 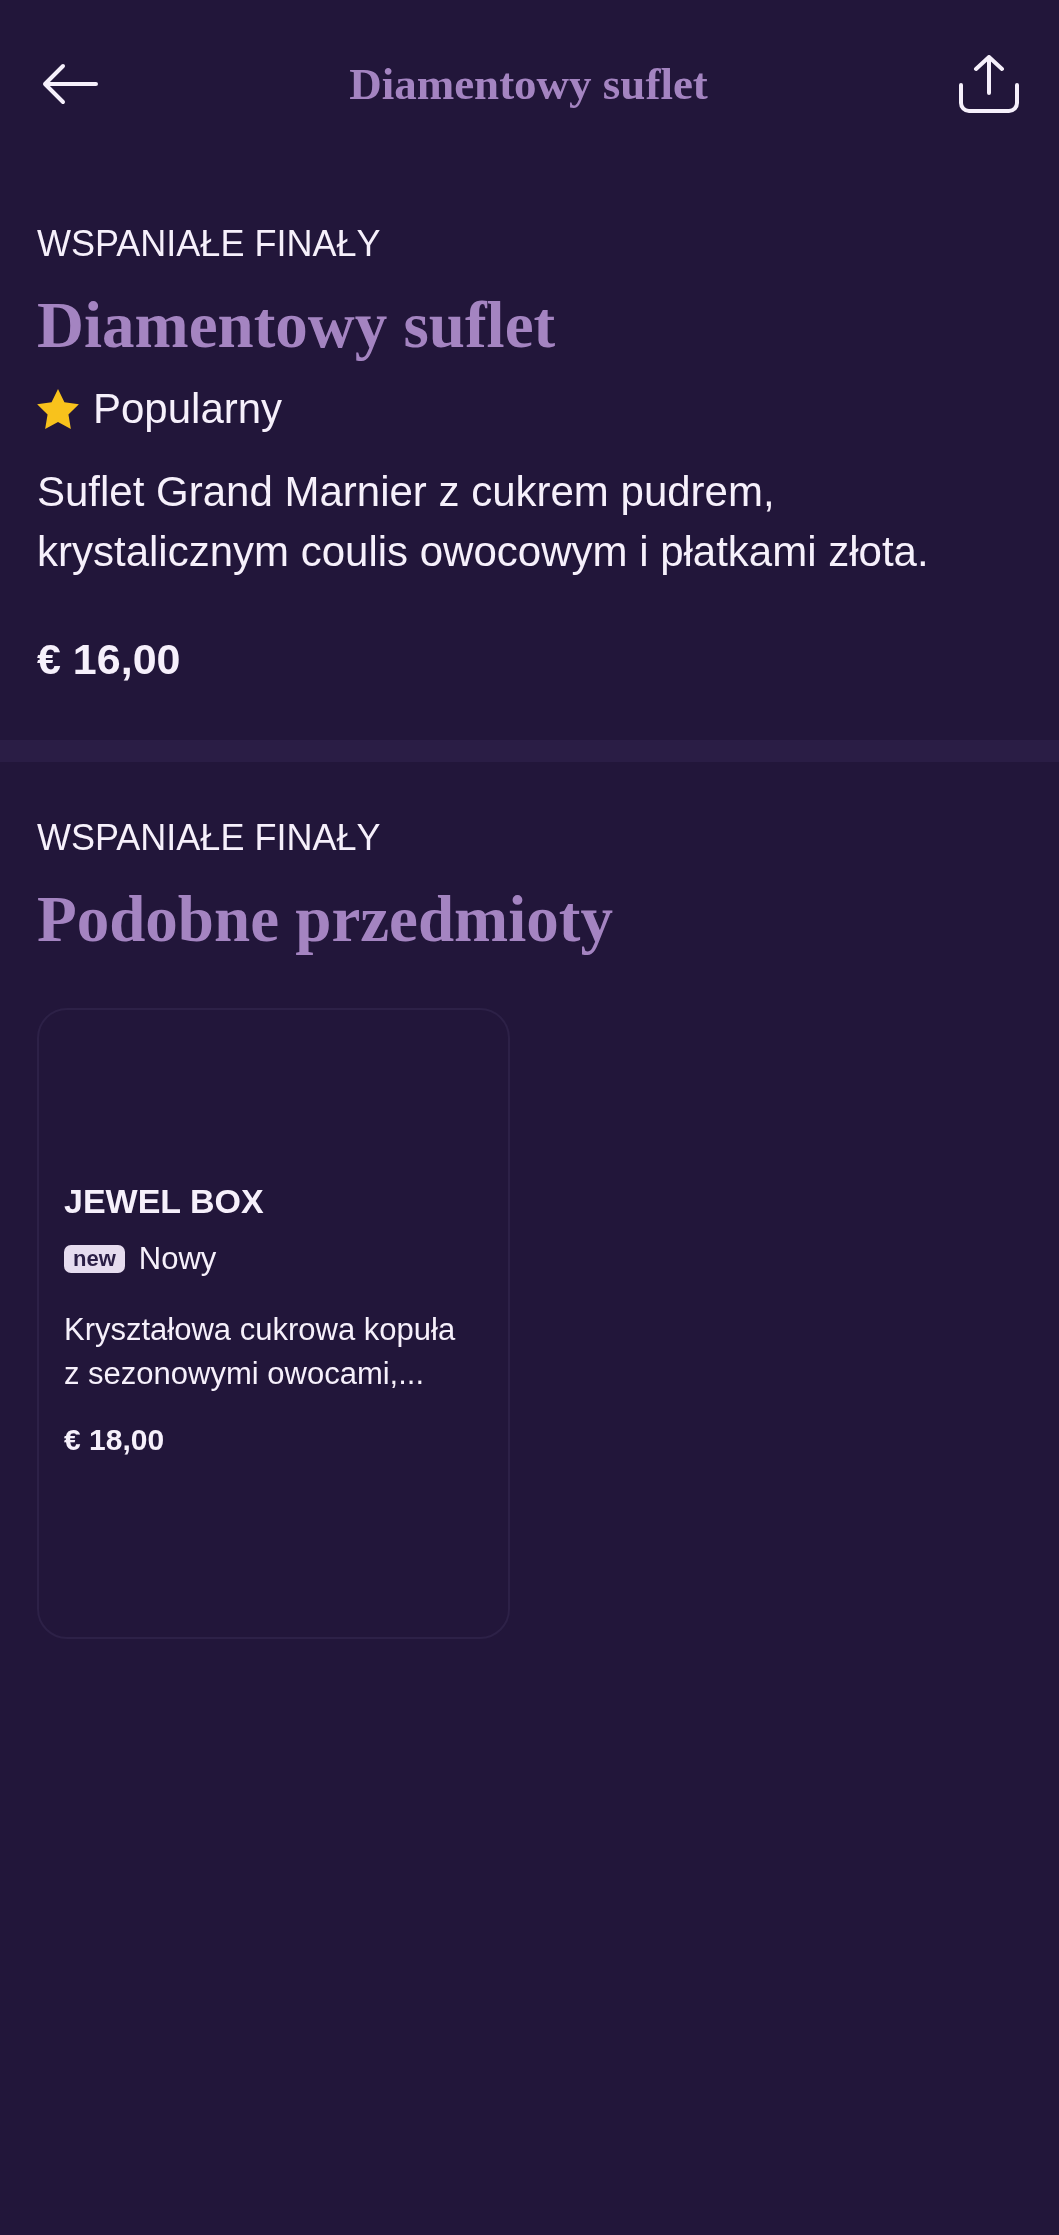 I want to click on share-icon, so click(x=989, y=84).